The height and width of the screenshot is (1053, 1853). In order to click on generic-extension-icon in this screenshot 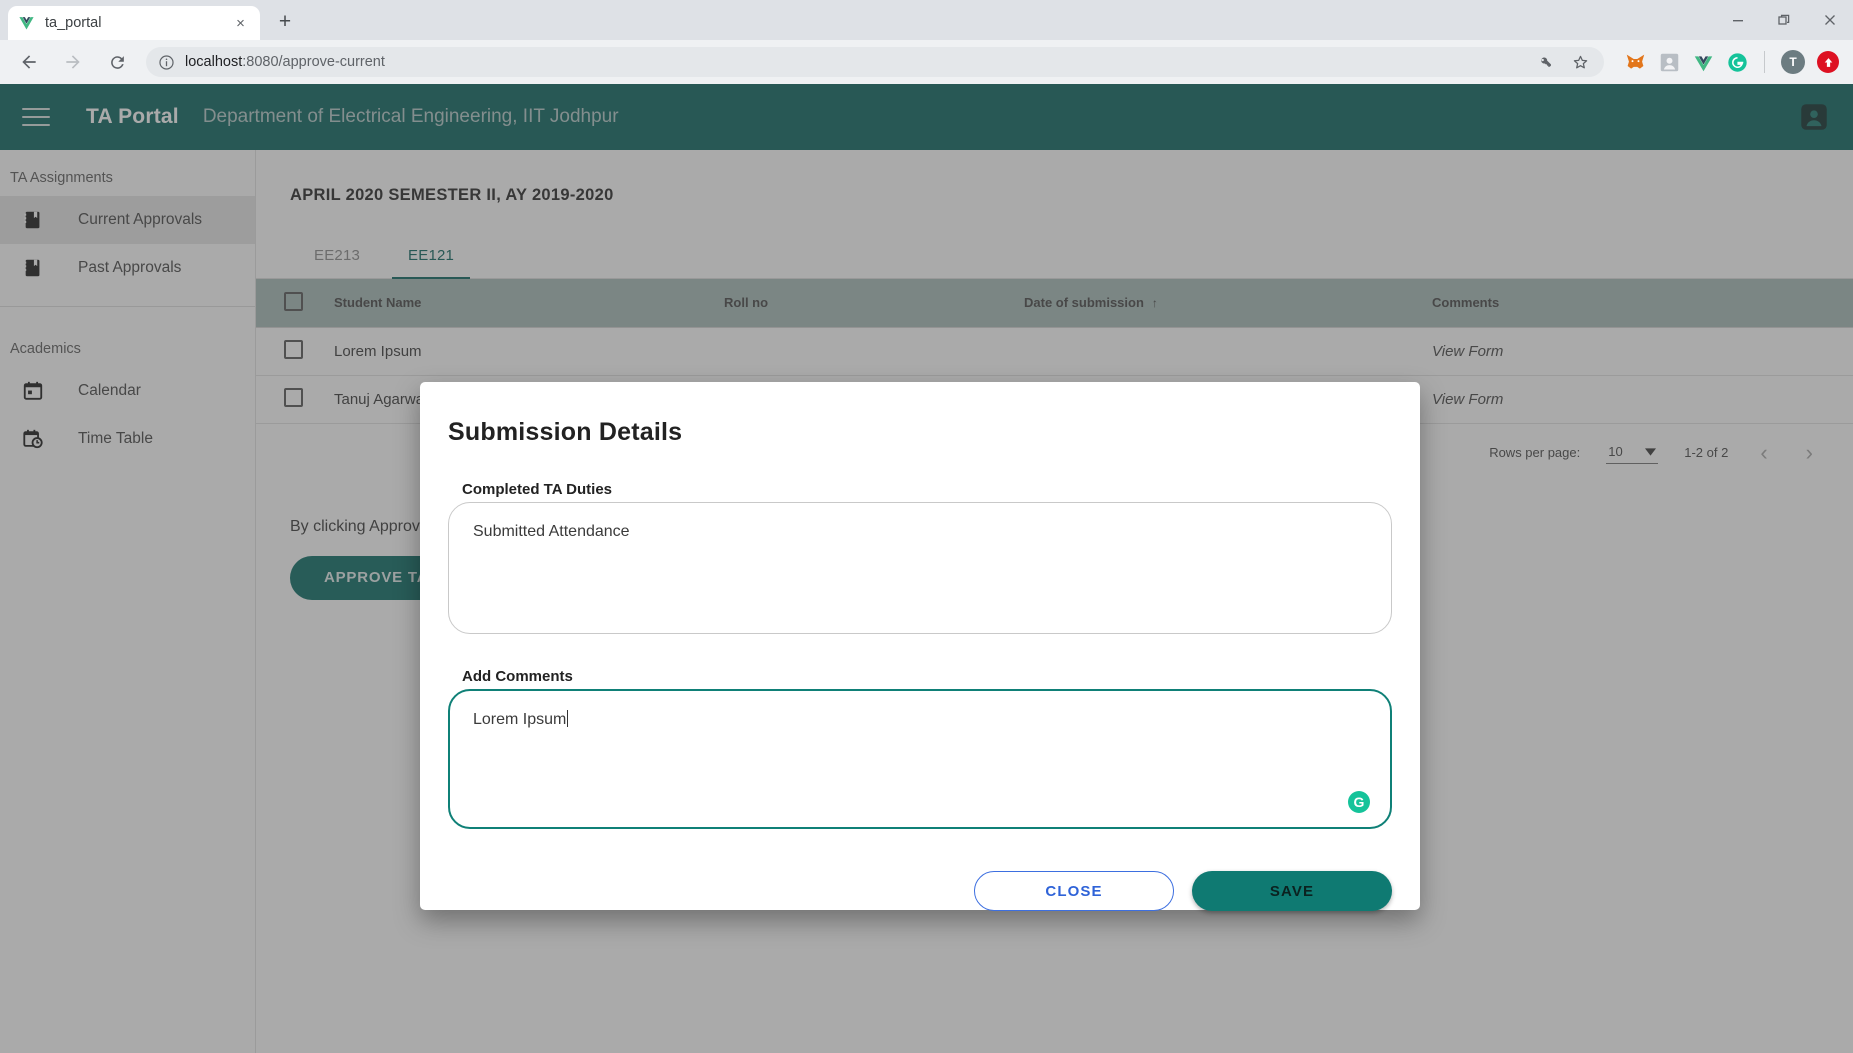, I will do `click(1669, 62)`.